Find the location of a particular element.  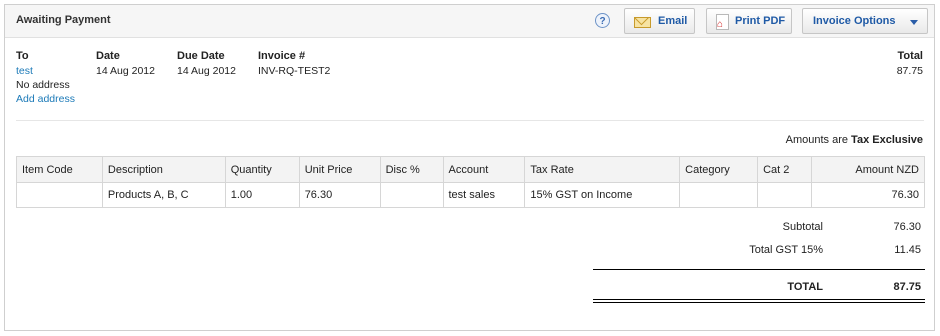

contact-link: test is located at coordinates (45, 71).